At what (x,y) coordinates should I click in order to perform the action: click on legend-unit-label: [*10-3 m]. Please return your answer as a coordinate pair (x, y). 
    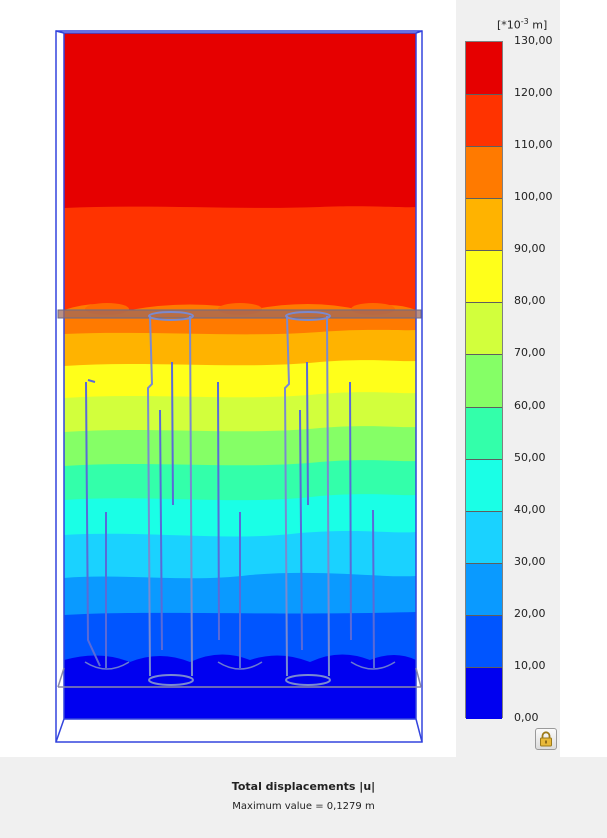
    Looking at the image, I should click on (522, 24).